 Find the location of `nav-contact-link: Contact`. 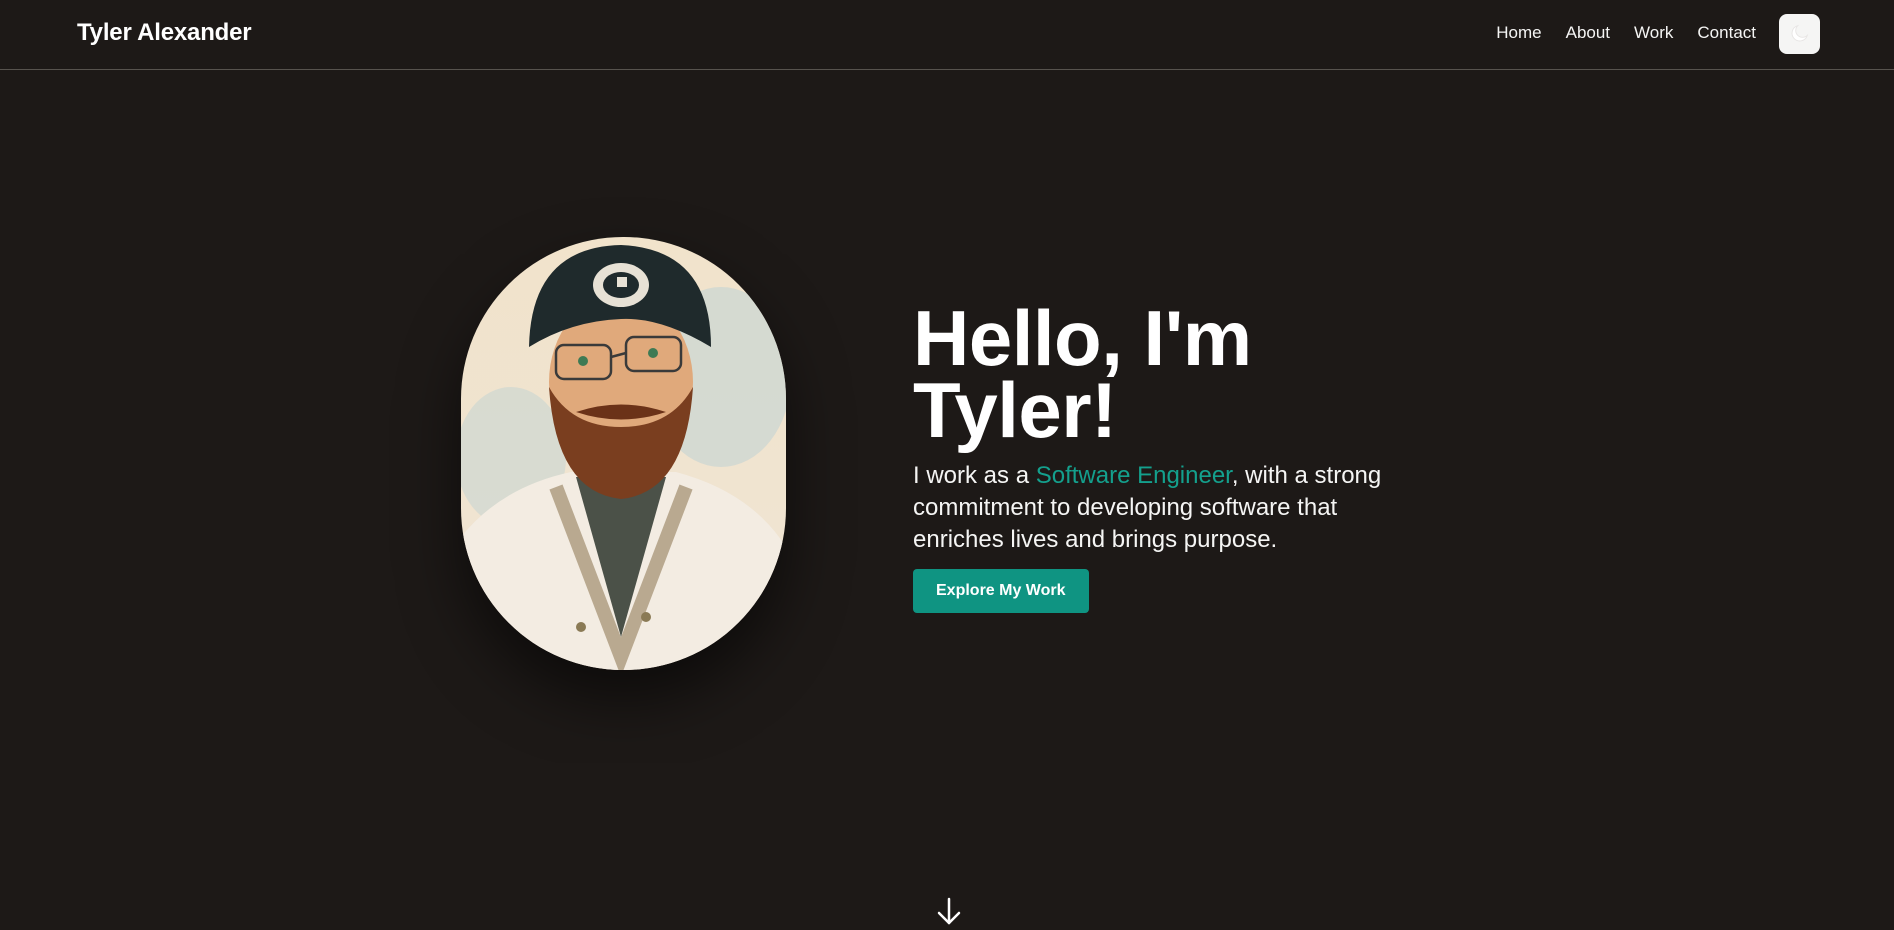

nav-contact-link: Contact is located at coordinates (1726, 33).